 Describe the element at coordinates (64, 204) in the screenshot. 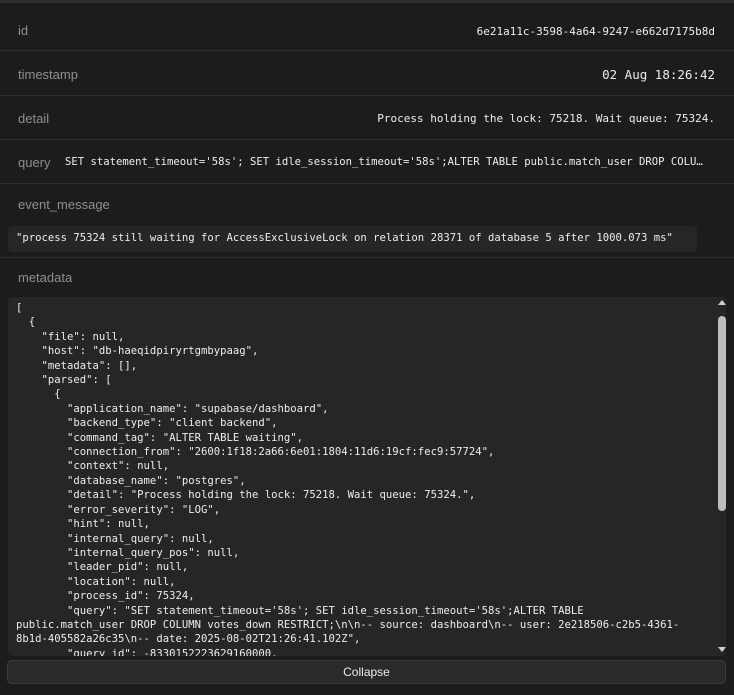

I see `field-label-event-message: event_message` at that location.